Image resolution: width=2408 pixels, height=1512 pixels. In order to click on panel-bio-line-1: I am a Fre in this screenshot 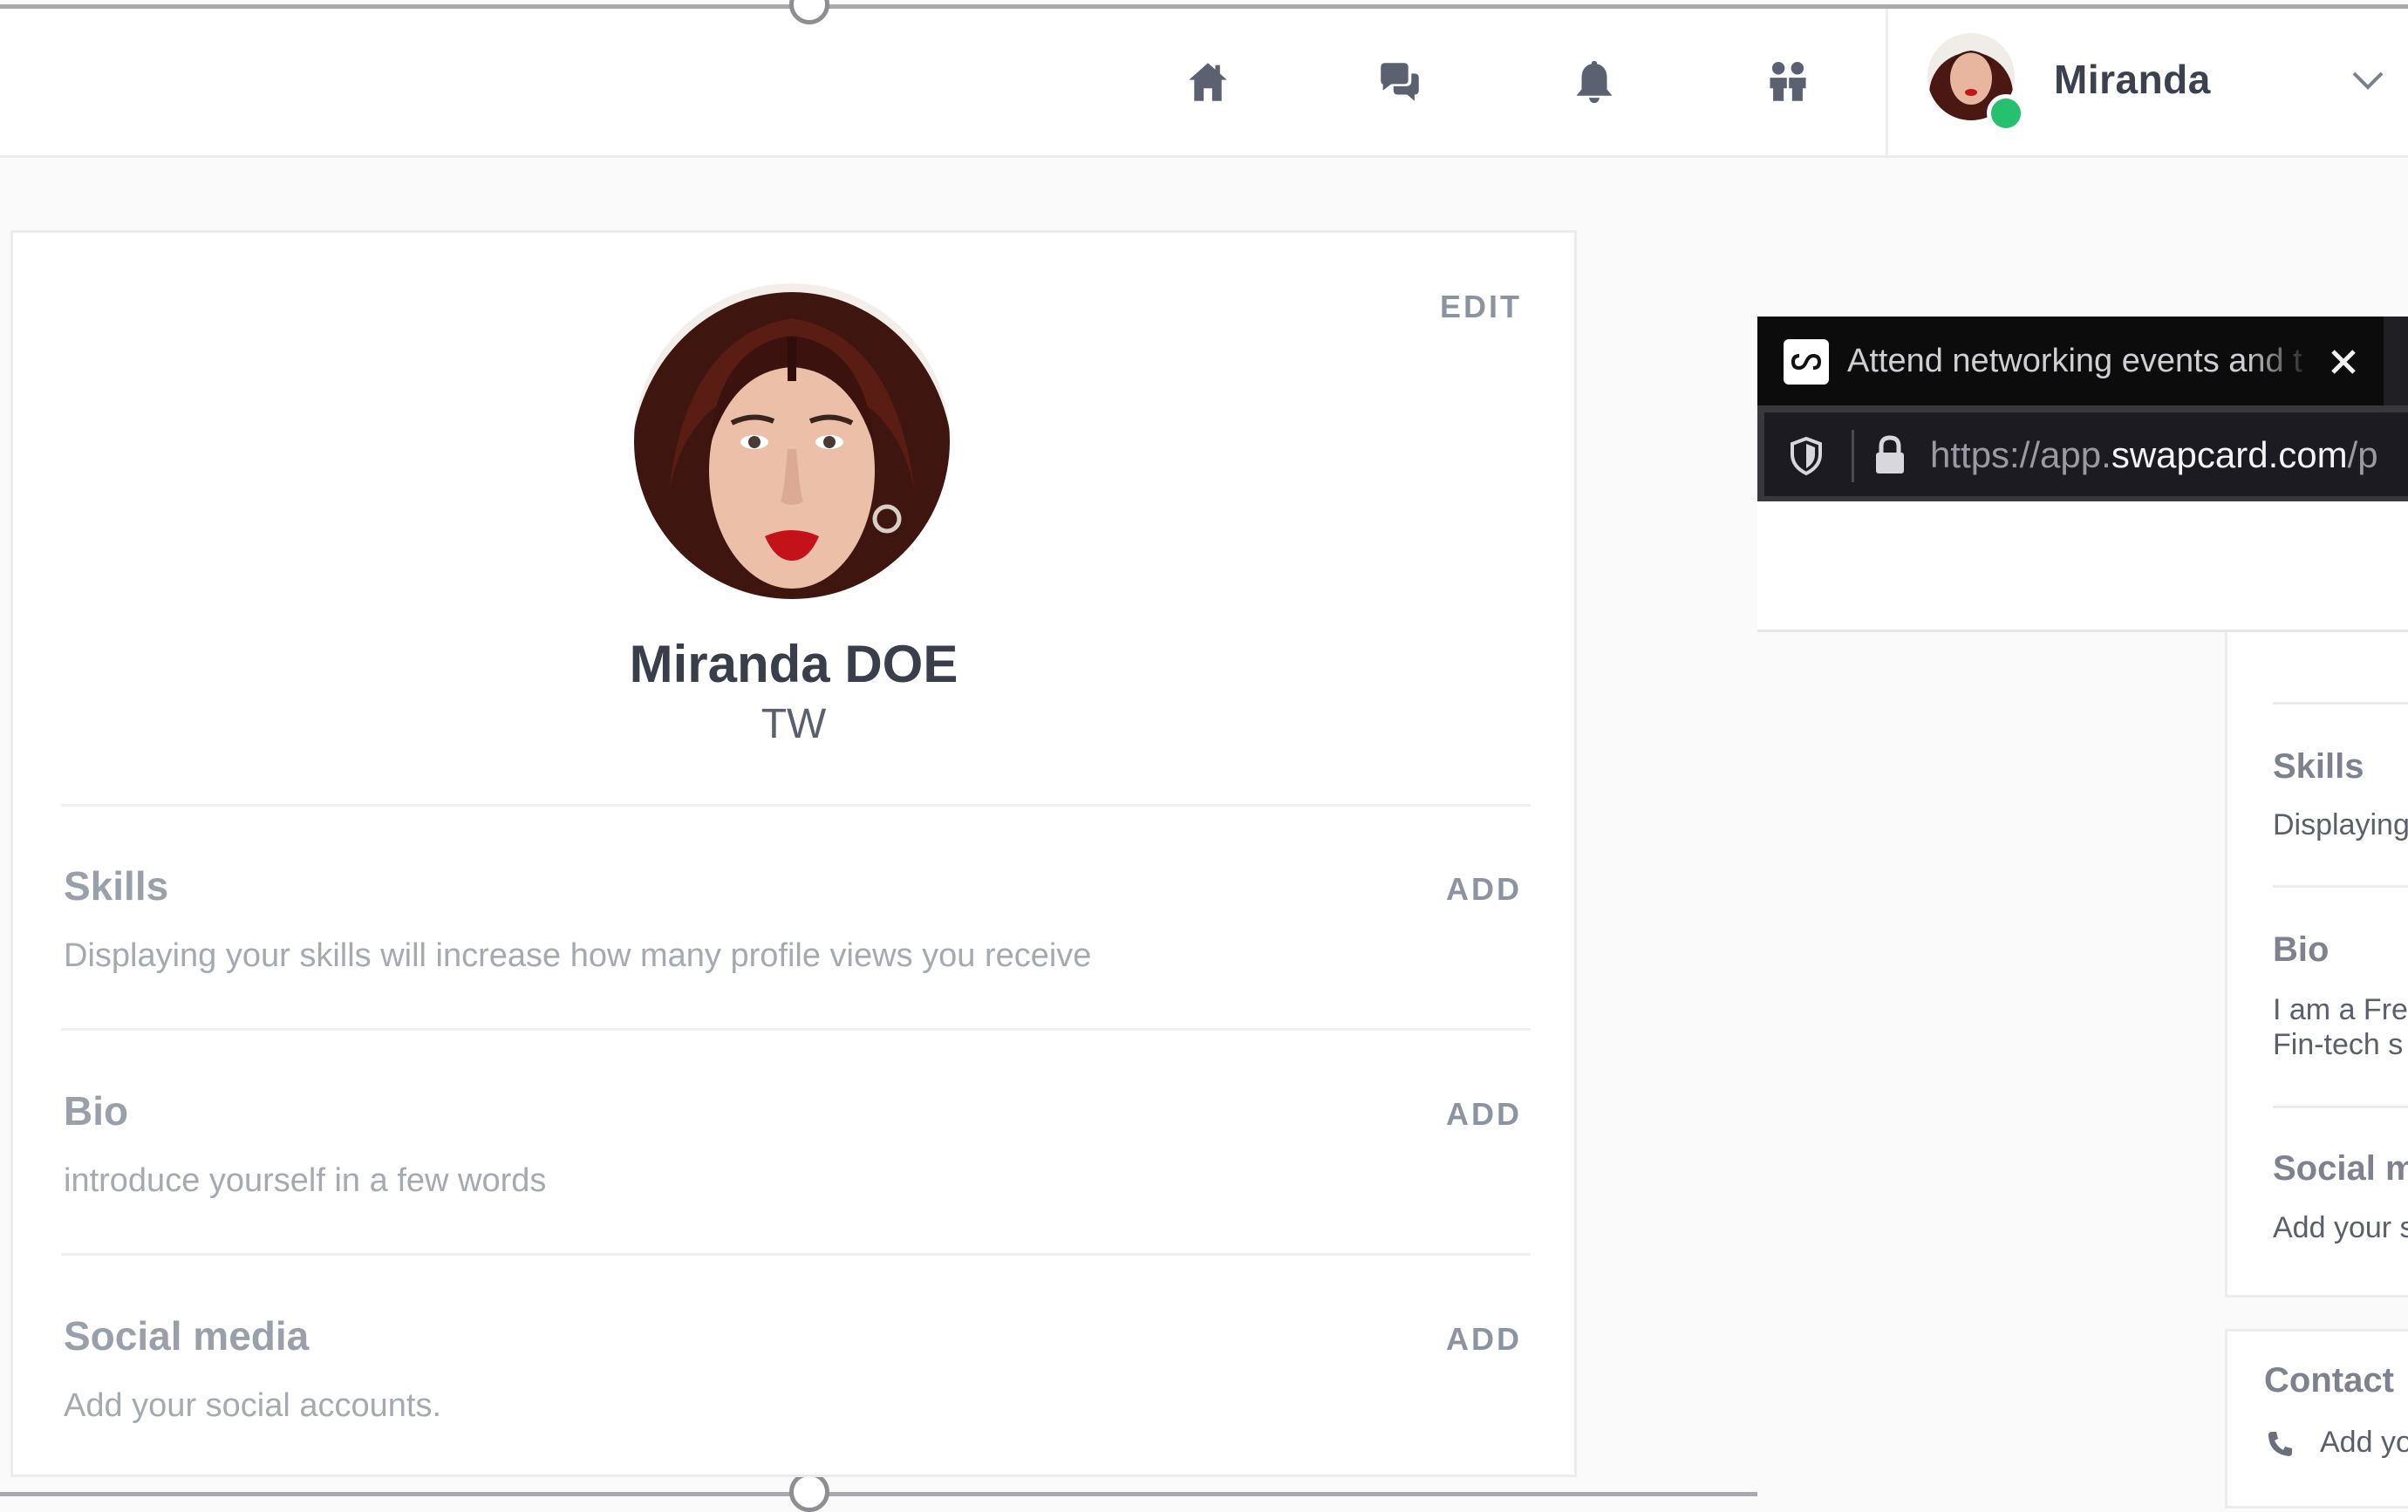, I will do `click(2340, 1009)`.